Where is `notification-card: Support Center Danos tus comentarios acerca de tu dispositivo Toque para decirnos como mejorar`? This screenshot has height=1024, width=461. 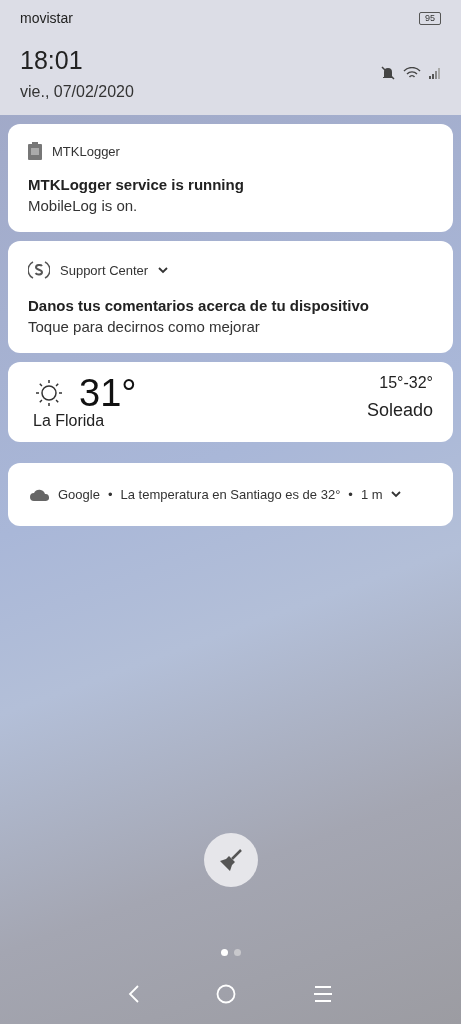 notification-card: Support Center Danos tus comentarios acerca de tu dispositivo Toque para decirnos como mejorar is located at coordinates (230, 297).